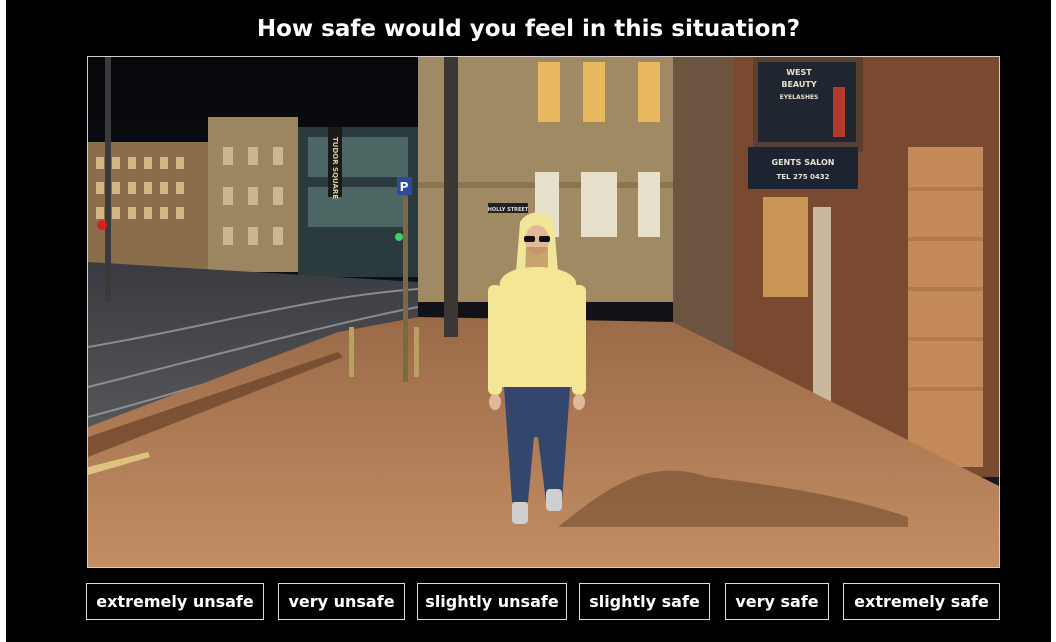  Describe the element at coordinates (799, 72) in the screenshot. I see `shop-sign-line1: WEST` at that location.